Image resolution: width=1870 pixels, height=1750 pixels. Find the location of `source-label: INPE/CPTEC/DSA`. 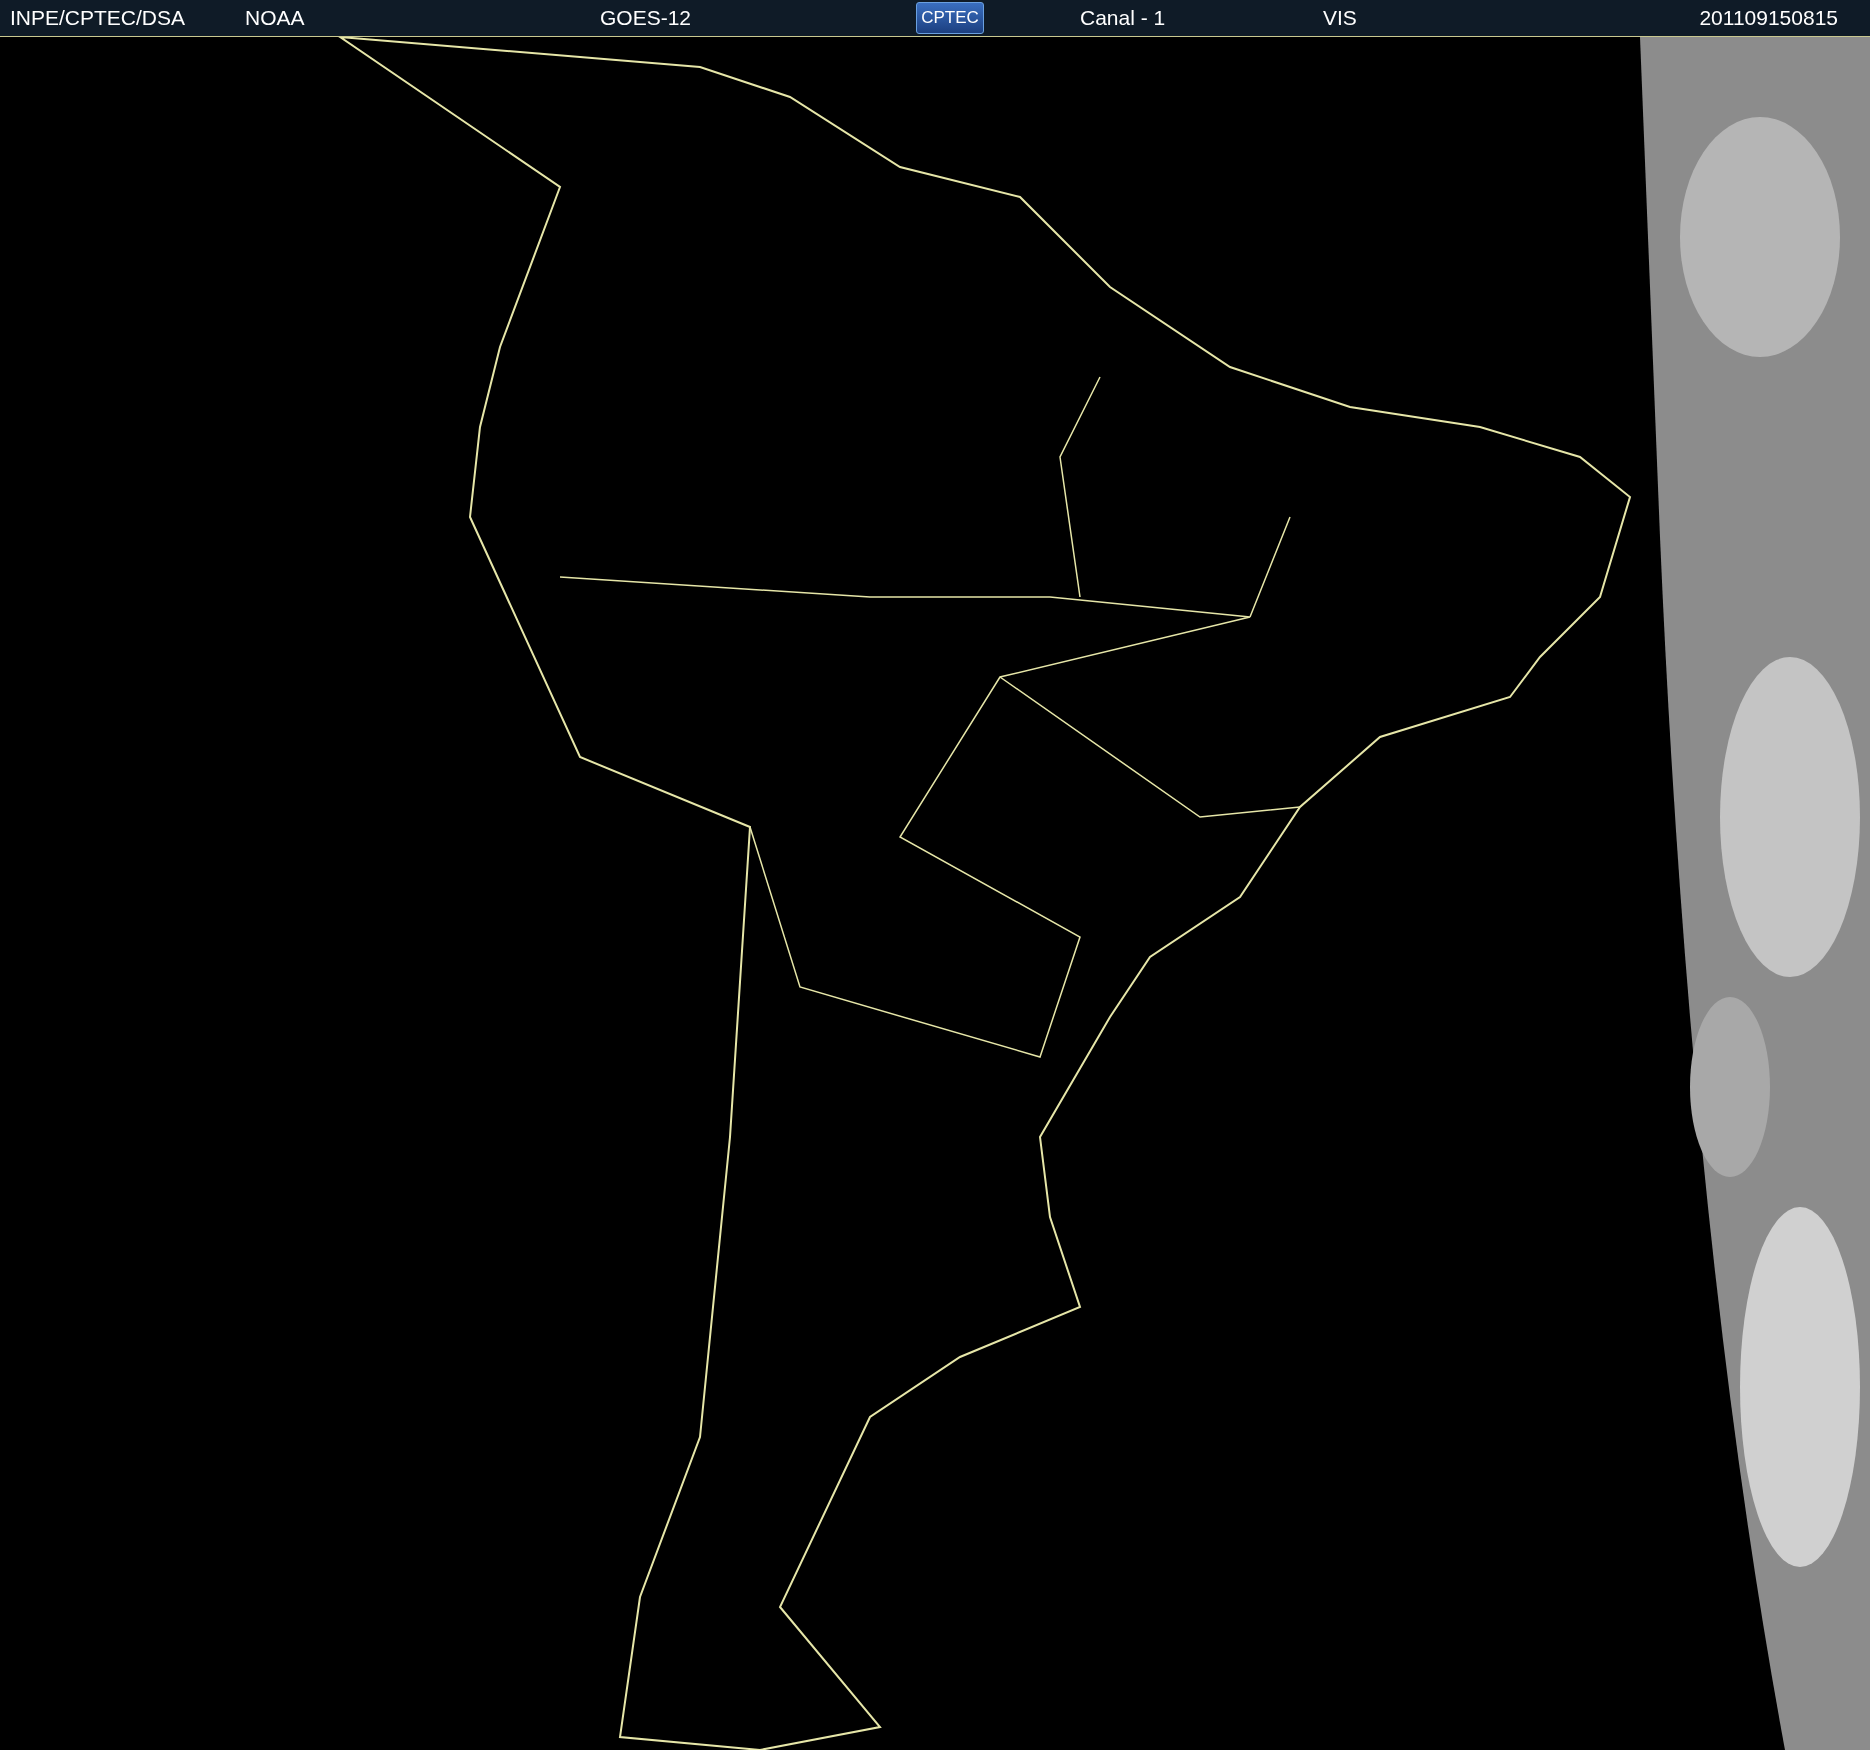

source-label: INPE/CPTEC/DSA is located at coordinates (98, 18).